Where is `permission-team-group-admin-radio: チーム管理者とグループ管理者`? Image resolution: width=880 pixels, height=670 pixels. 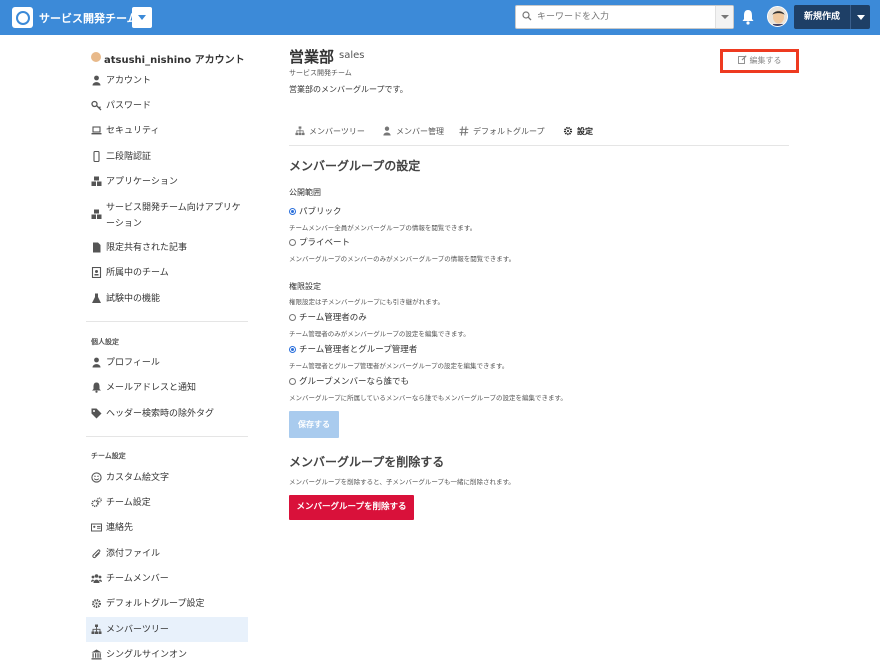 permission-team-group-admin-radio: チーム管理者とグループ管理者 is located at coordinates (353, 349).